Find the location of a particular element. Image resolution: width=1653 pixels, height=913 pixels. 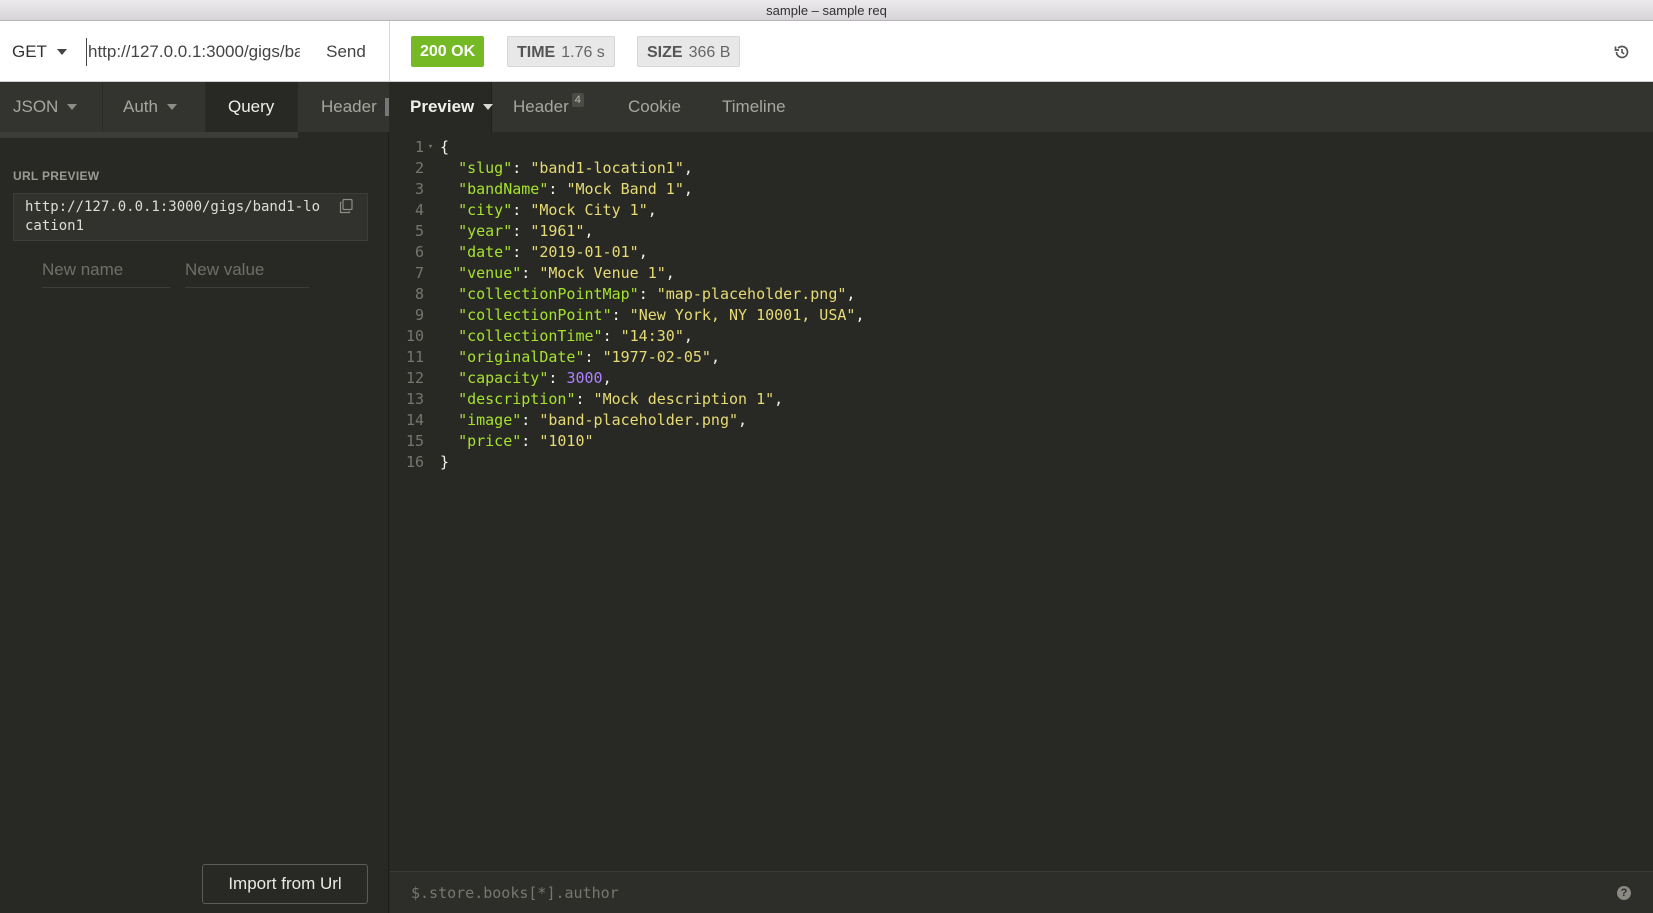

tab-response-header: Header 4 is located at coordinates (548, 107).